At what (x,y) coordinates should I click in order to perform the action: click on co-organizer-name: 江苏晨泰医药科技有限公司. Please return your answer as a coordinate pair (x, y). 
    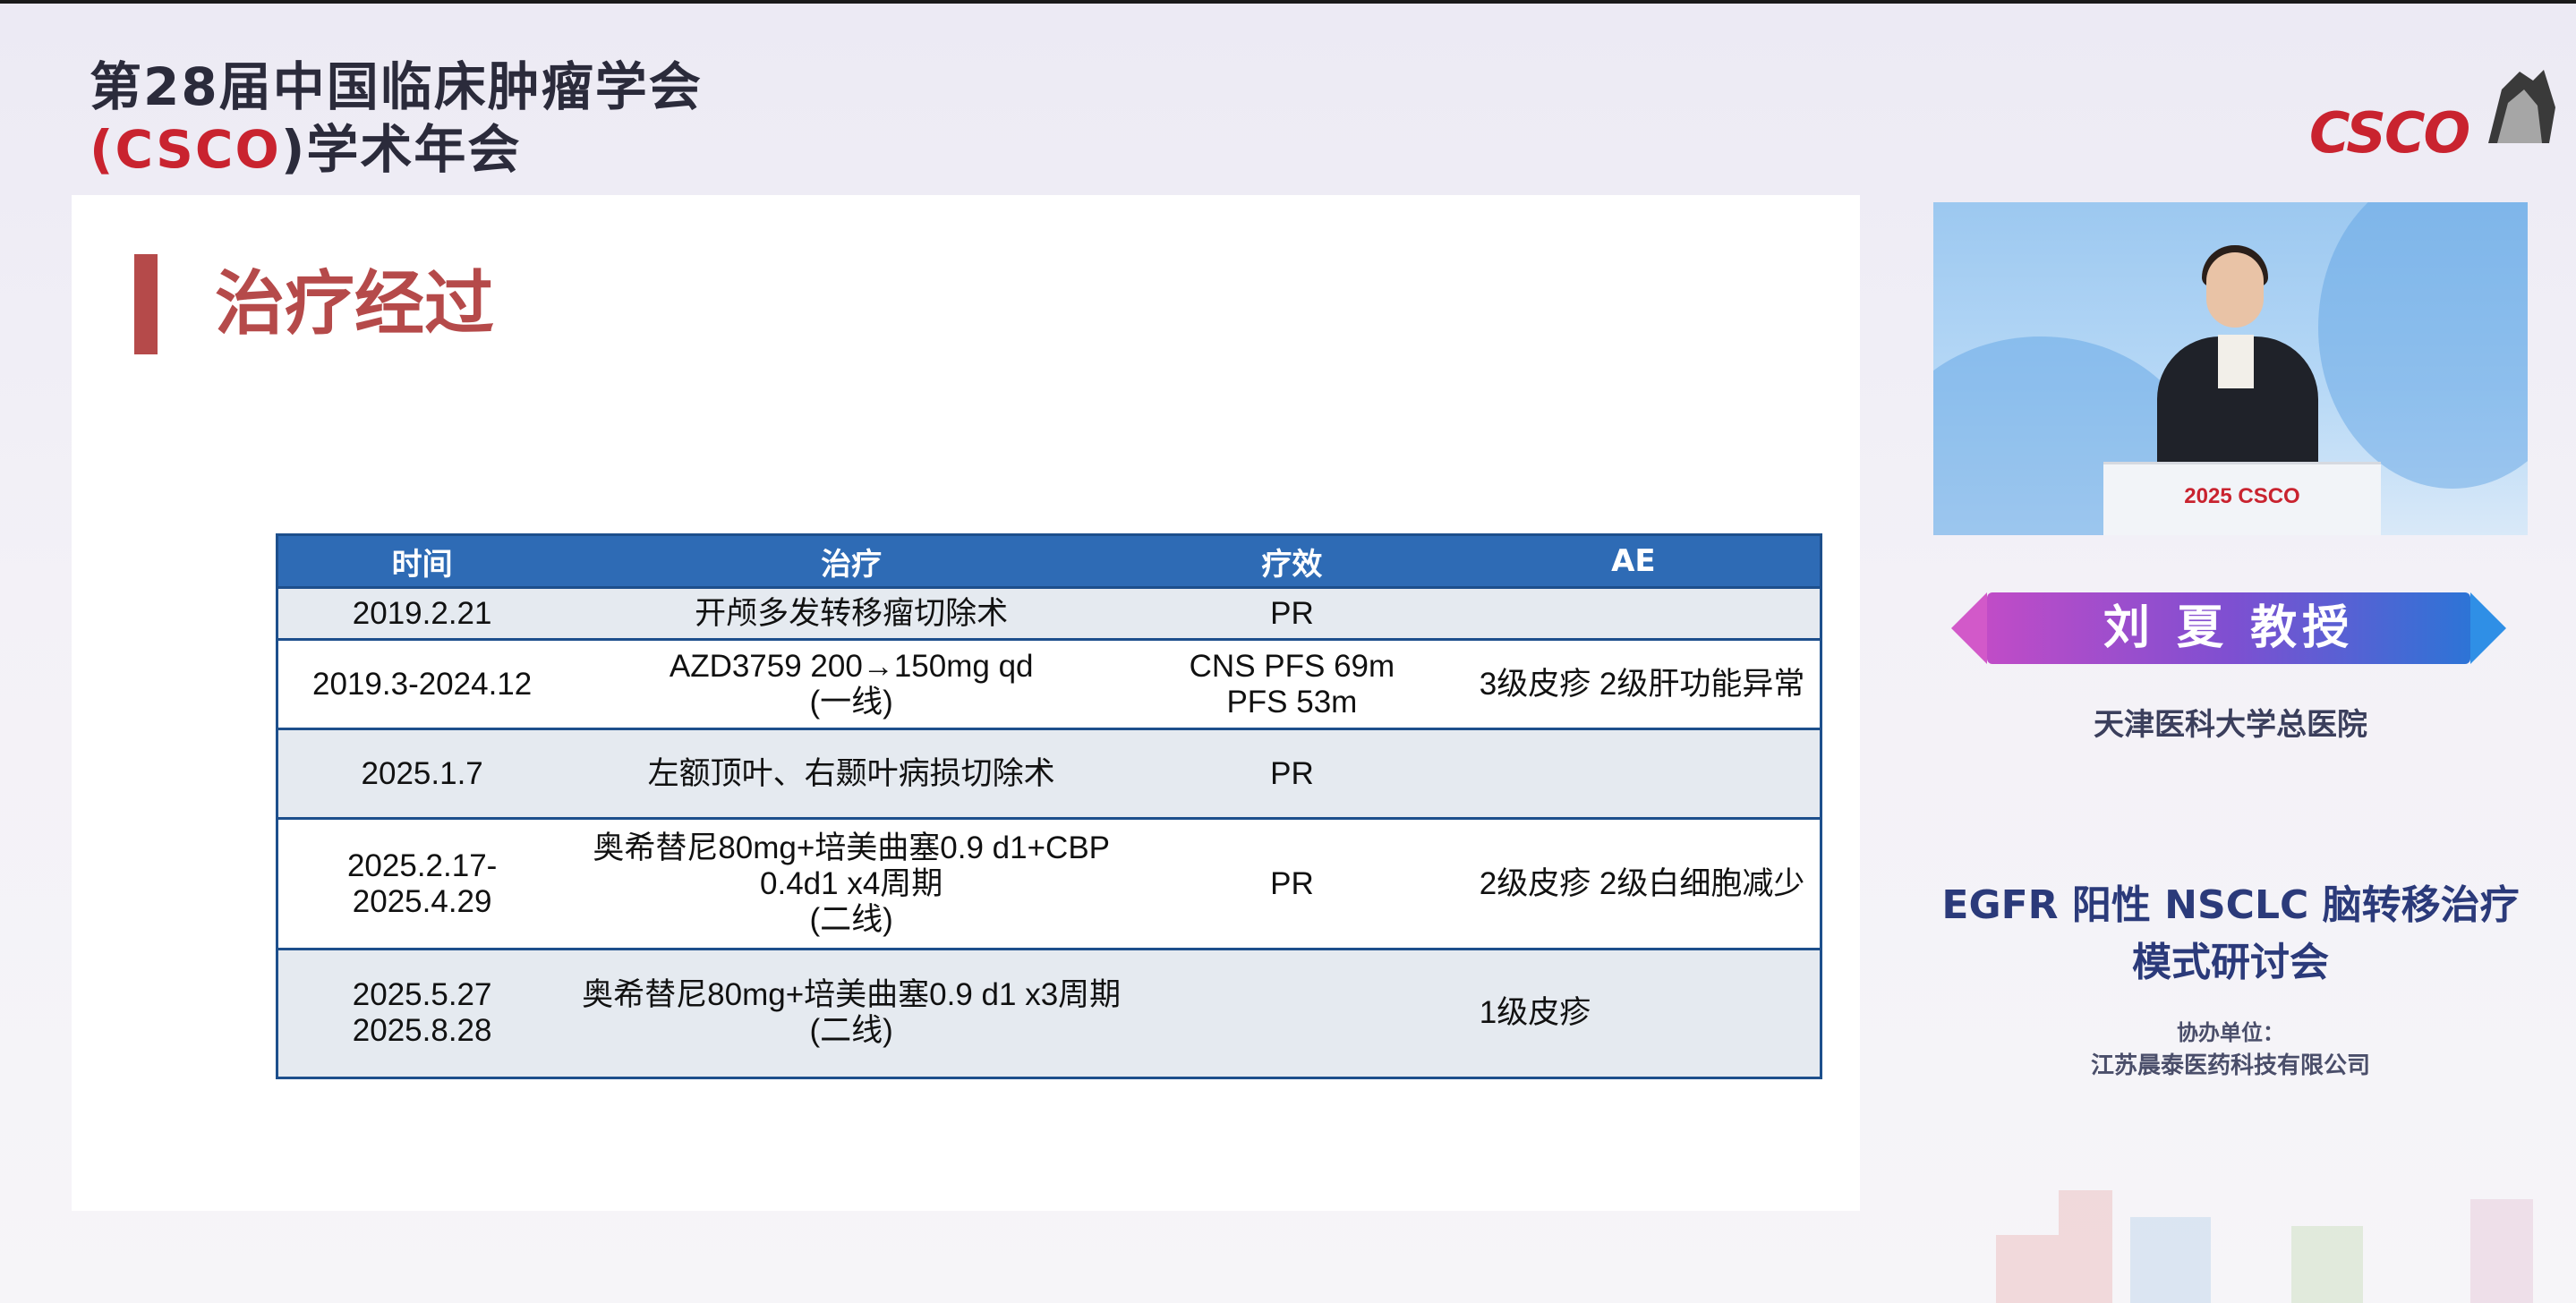
    Looking at the image, I should click on (2230, 1065).